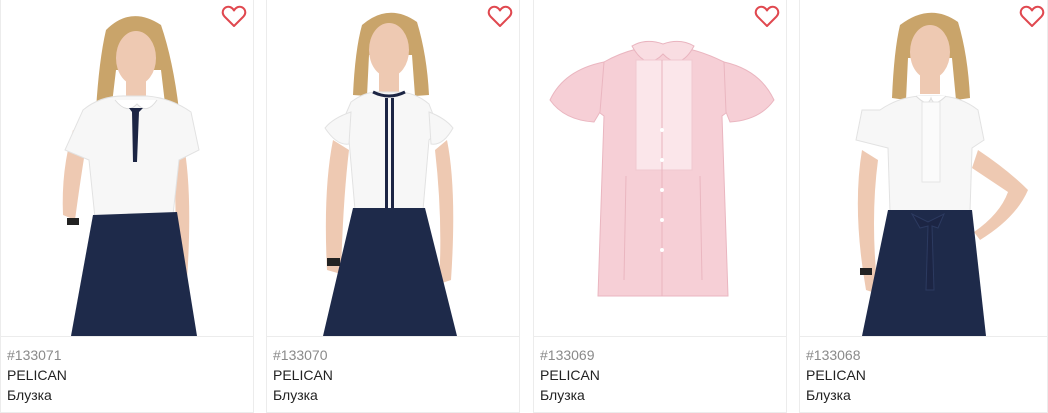 This screenshot has height=413, width=1048. Describe the element at coordinates (131, 176) in the screenshot. I see `girl-white-blouse-bow-tie` at that location.